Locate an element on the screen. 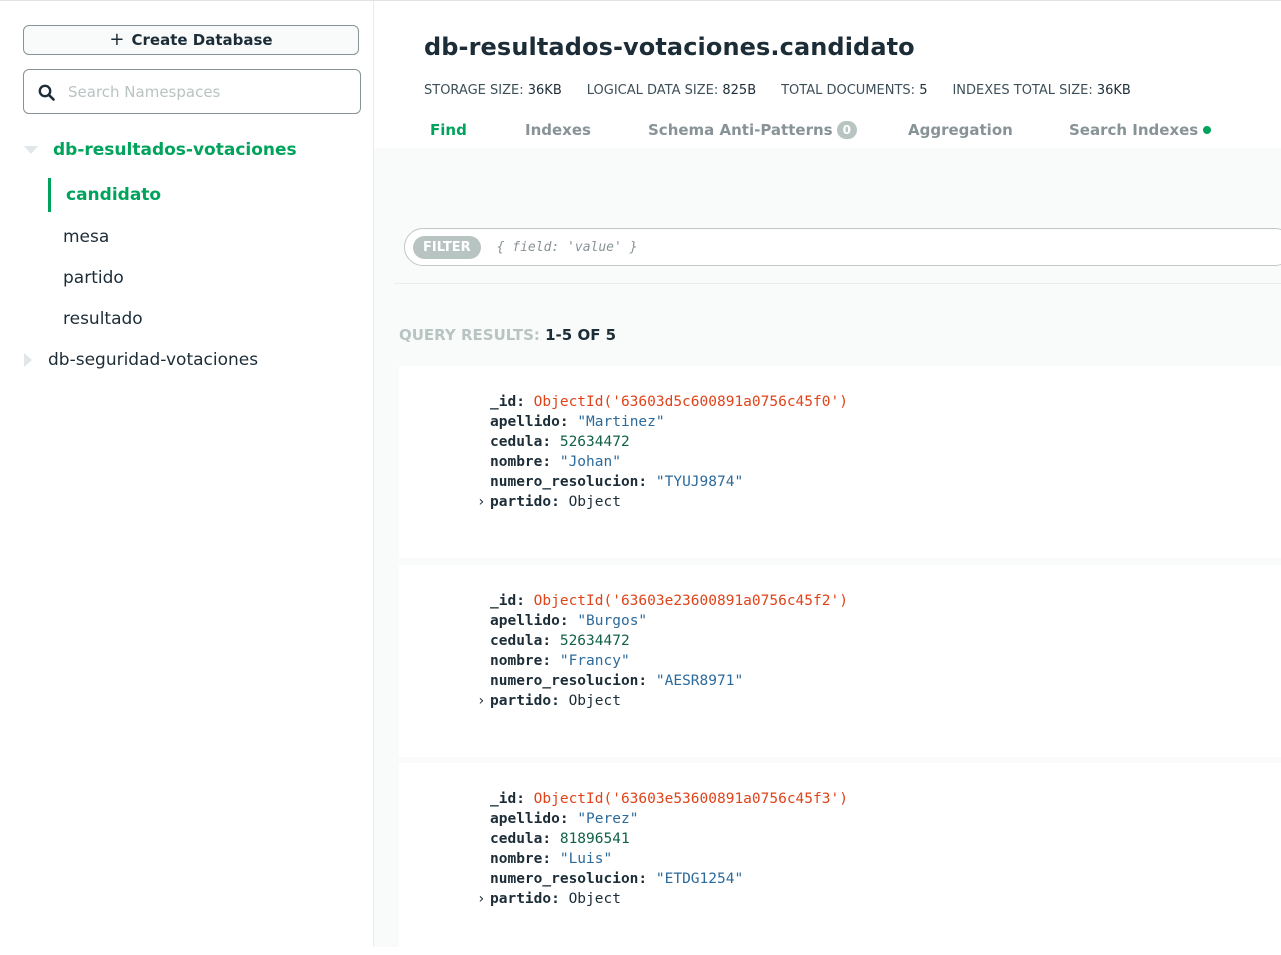 The image size is (1281, 955). field-numero-resolucion: numero_resolucion: "AESR8971" is located at coordinates (617, 681).